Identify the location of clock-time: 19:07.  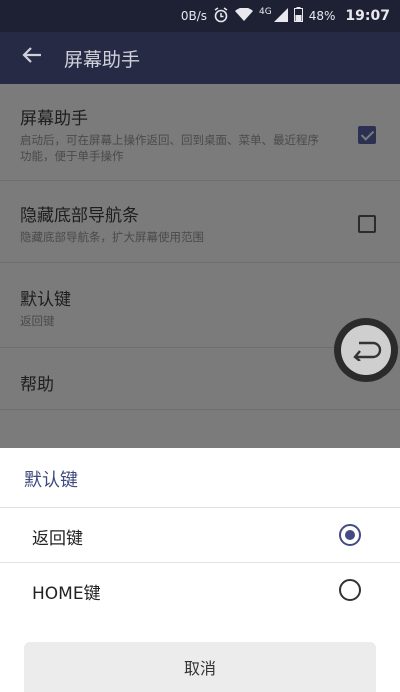
(367, 16).